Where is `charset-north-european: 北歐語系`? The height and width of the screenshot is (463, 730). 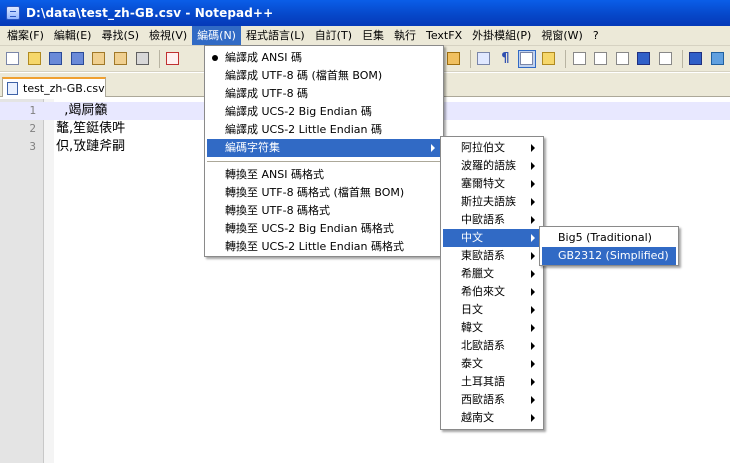 charset-north-european: 北歐語系 is located at coordinates (492, 346).